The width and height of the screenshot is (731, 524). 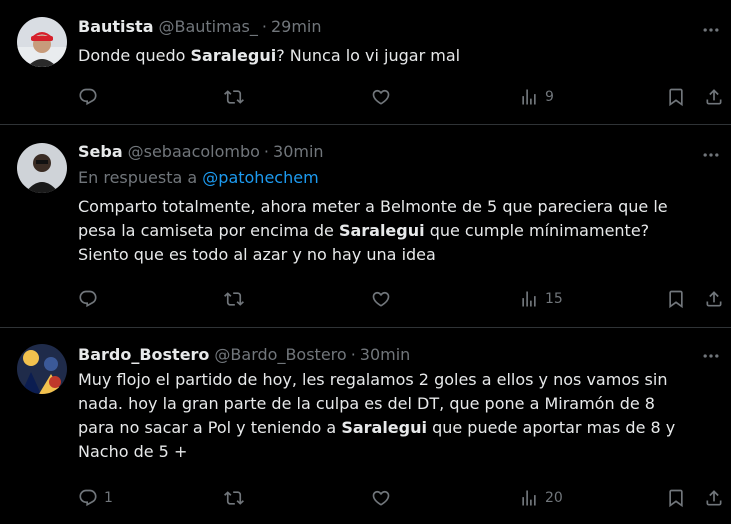 What do you see at coordinates (384, 178) in the screenshot?
I see `reply-context: En respuesta a @patohechem` at bounding box center [384, 178].